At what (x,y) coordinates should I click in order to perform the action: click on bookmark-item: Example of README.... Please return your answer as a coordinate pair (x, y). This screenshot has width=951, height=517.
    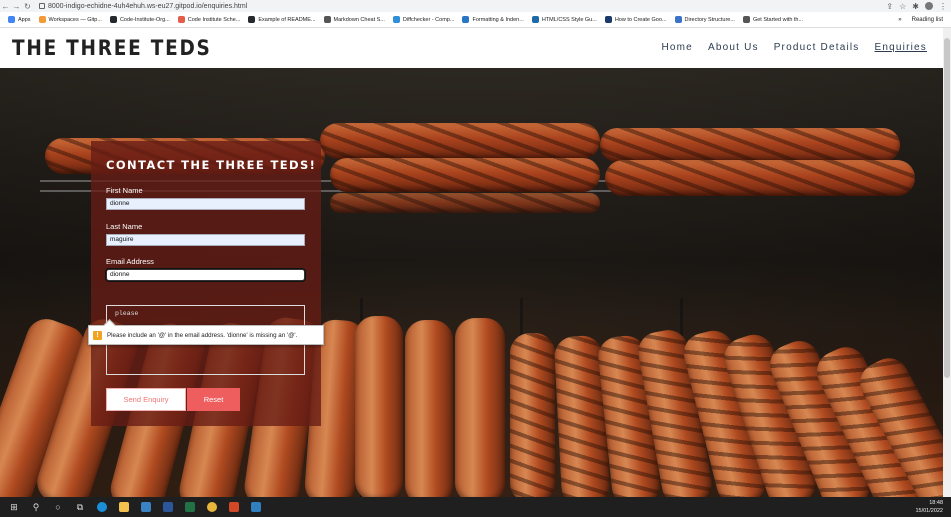
    Looking at the image, I should click on (282, 19).